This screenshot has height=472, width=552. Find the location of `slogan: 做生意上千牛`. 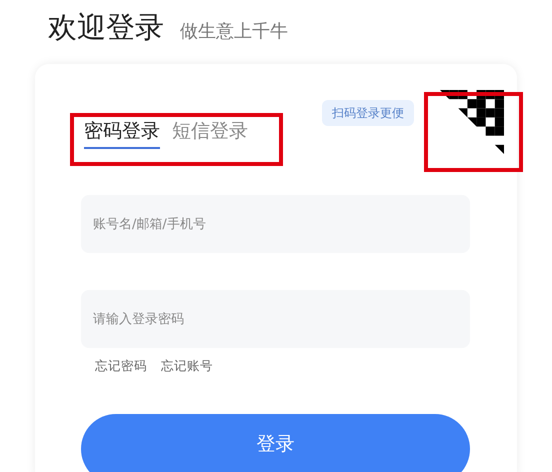

slogan: 做生意上千牛 is located at coordinates (234, 31).